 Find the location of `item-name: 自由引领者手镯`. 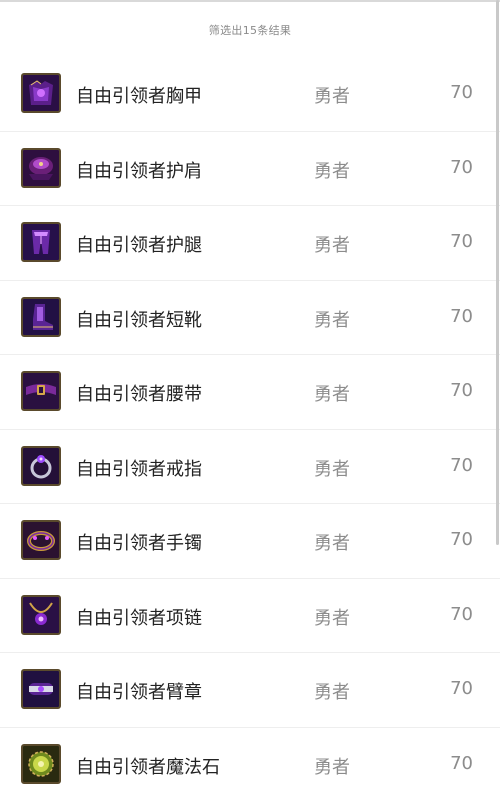

item-name: 自由引领者手镯 is located at coordinates (139, 543).